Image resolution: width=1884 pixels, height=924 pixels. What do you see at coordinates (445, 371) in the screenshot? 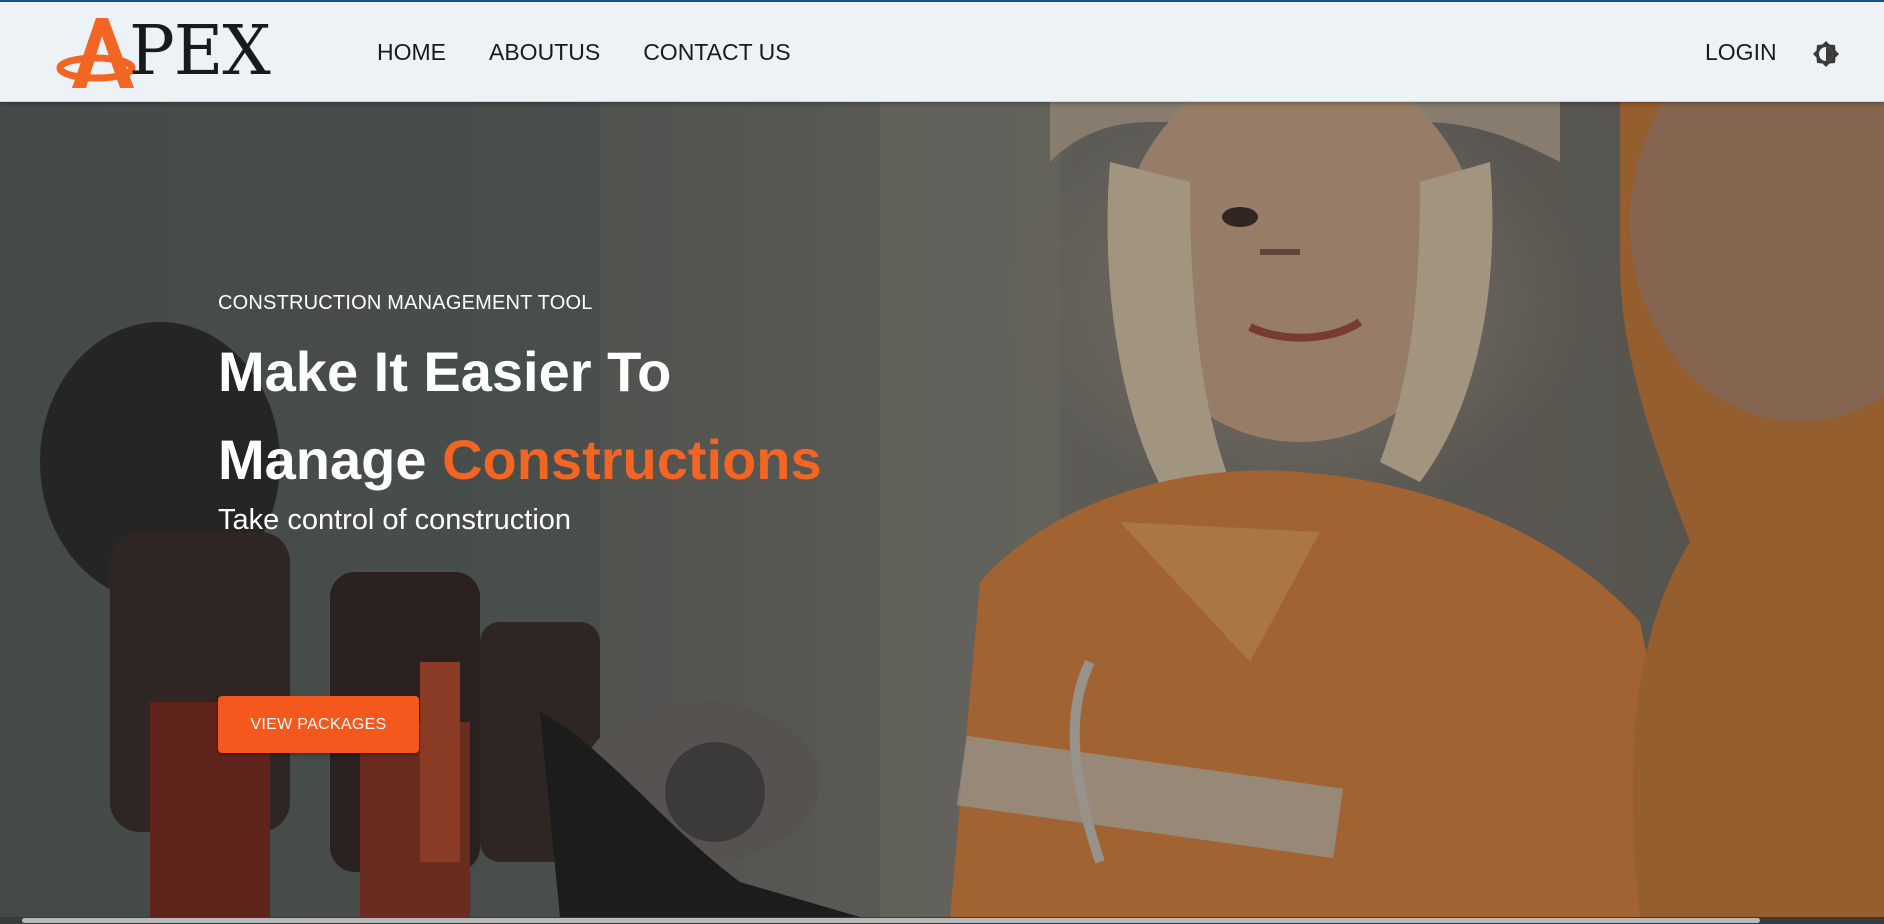
I see `headline-line-1: Make It Easier To` at bounding box center [445, 371].